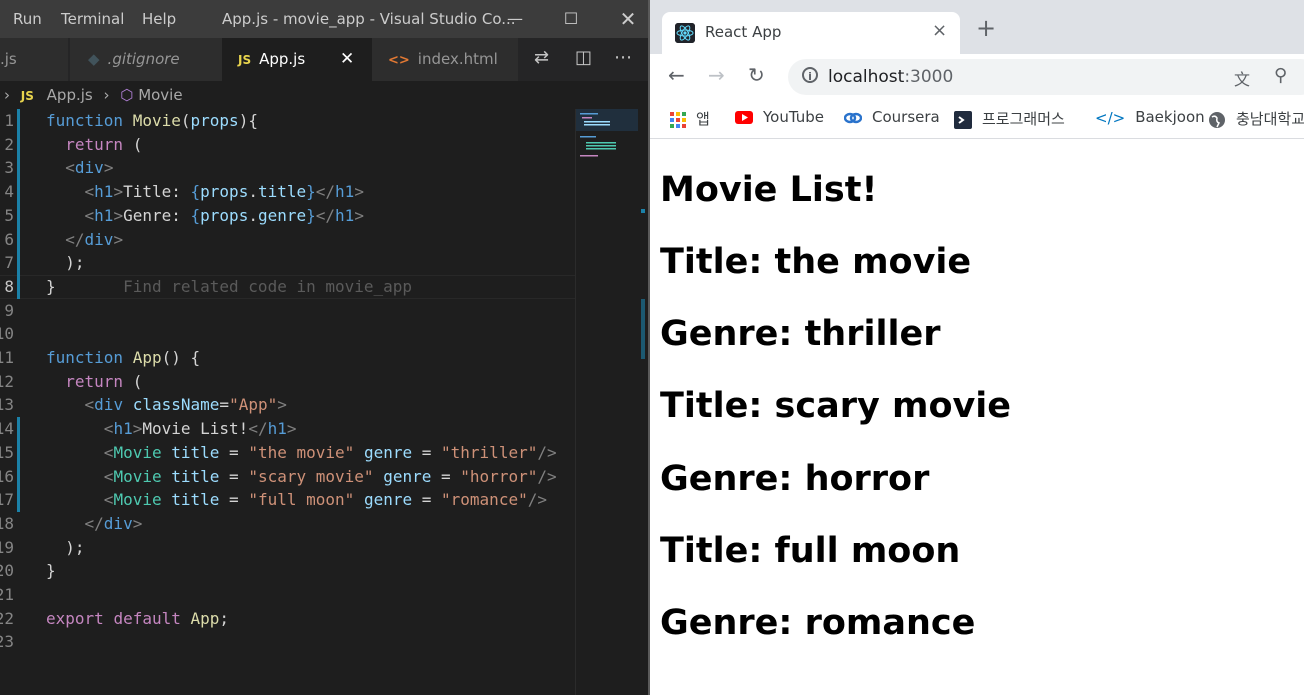 This screenshot has width=1304, height=695. I want to click on movie-genre-heading: Genre: thriller, so click(800, 334).